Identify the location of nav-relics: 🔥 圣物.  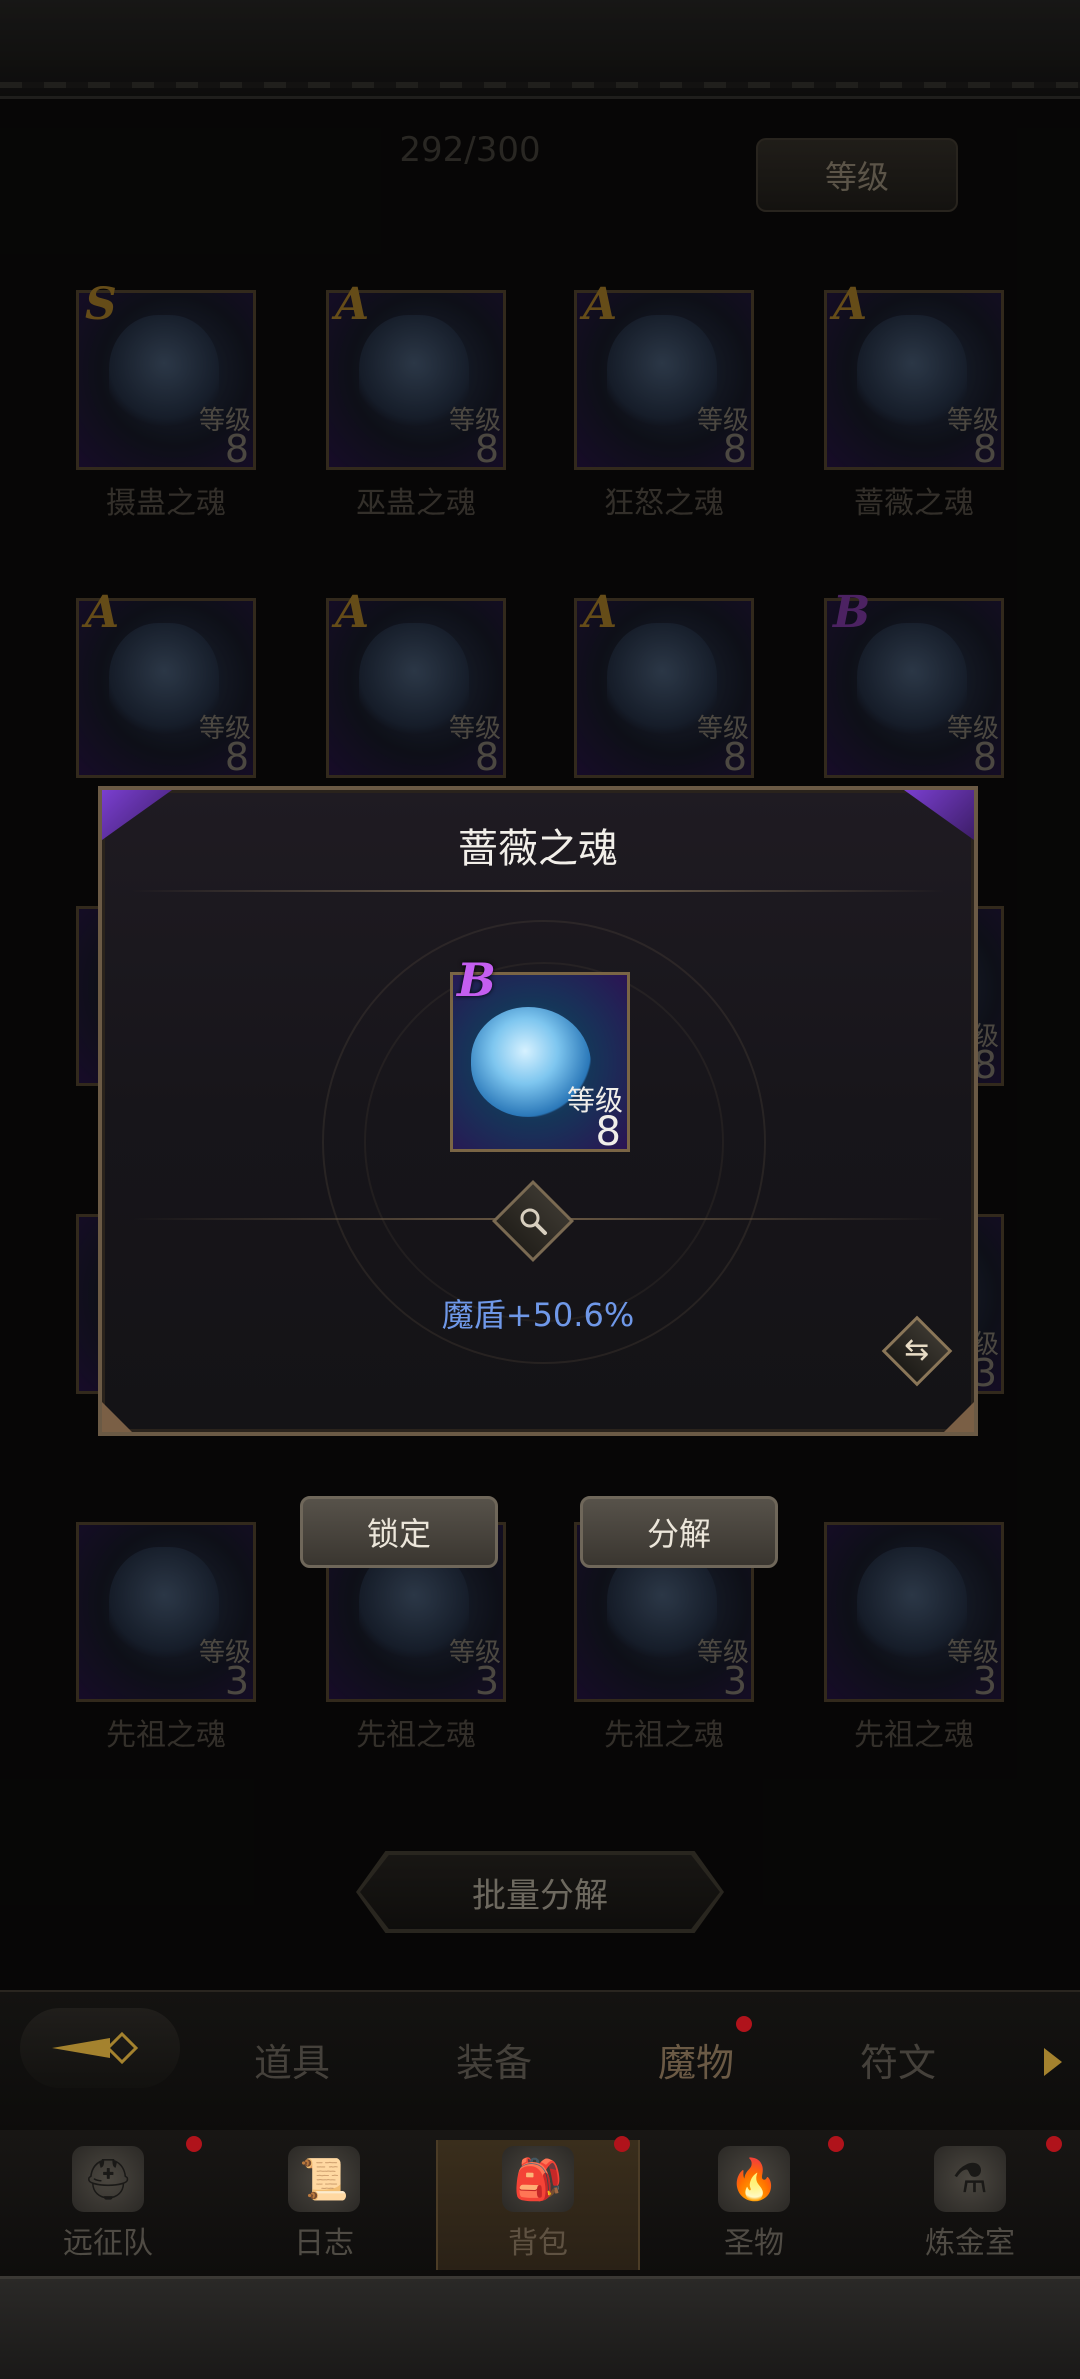
(754, 2205).